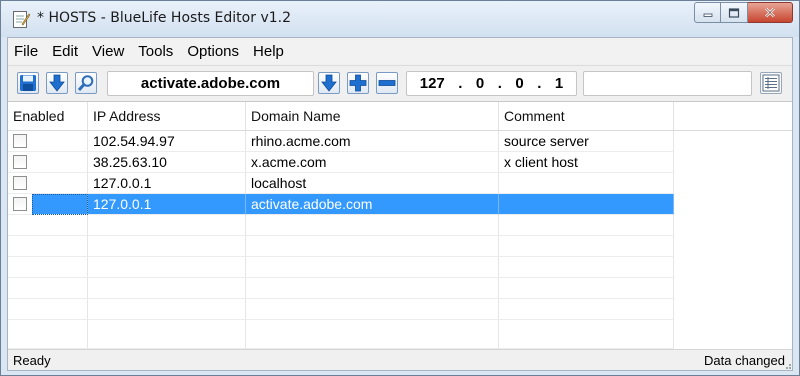 This screenshot has width=800, height=376. Describe the element at coordinates (60, 204) in the screenshot. I see `selection-cell` at that location.